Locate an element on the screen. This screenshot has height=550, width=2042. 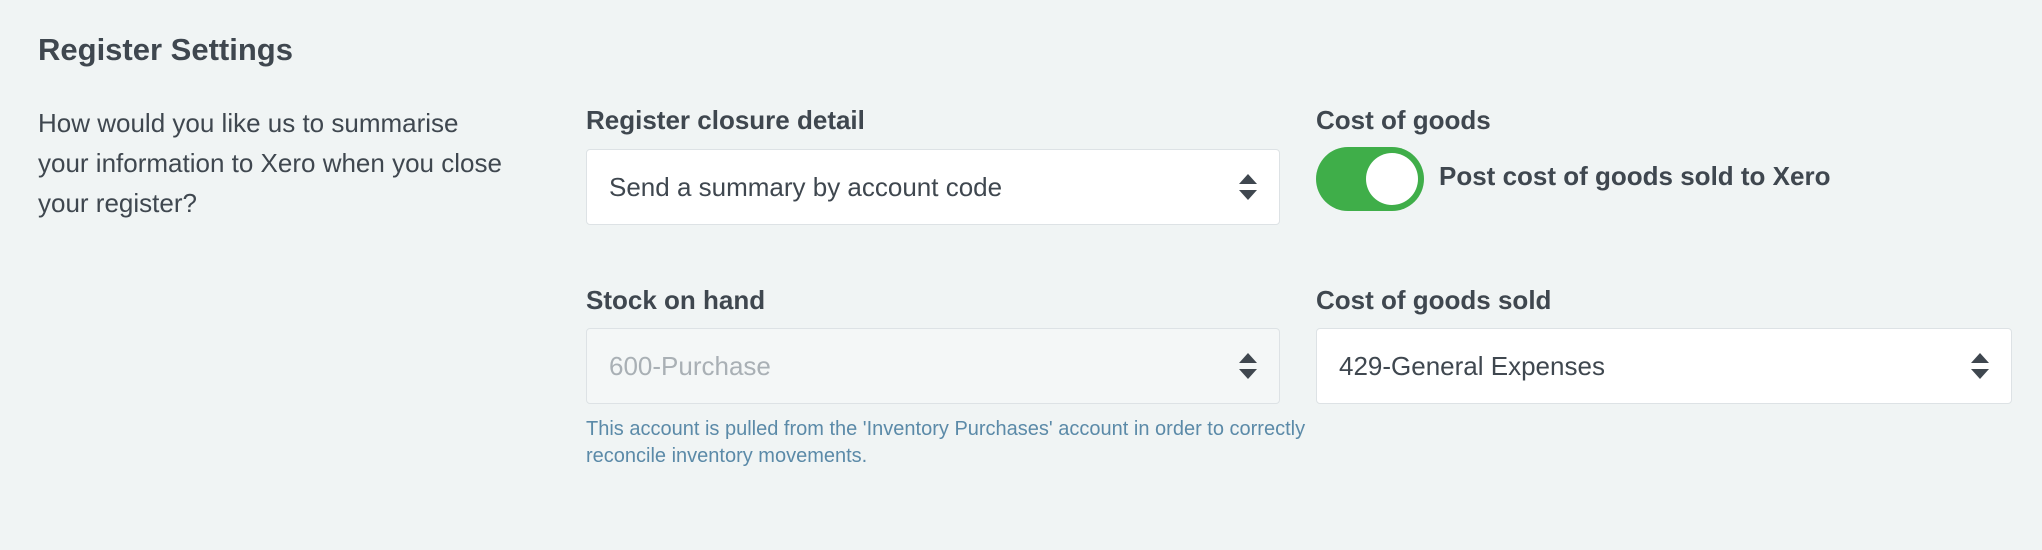
register-closure-select: Send a summary by account code is located at coordinates (933, 187).